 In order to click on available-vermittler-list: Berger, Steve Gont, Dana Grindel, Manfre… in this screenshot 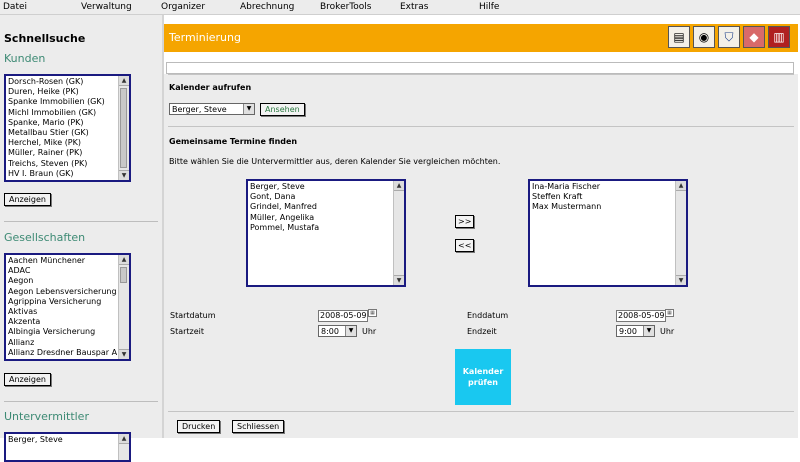, I will do `click(326, 233)`.